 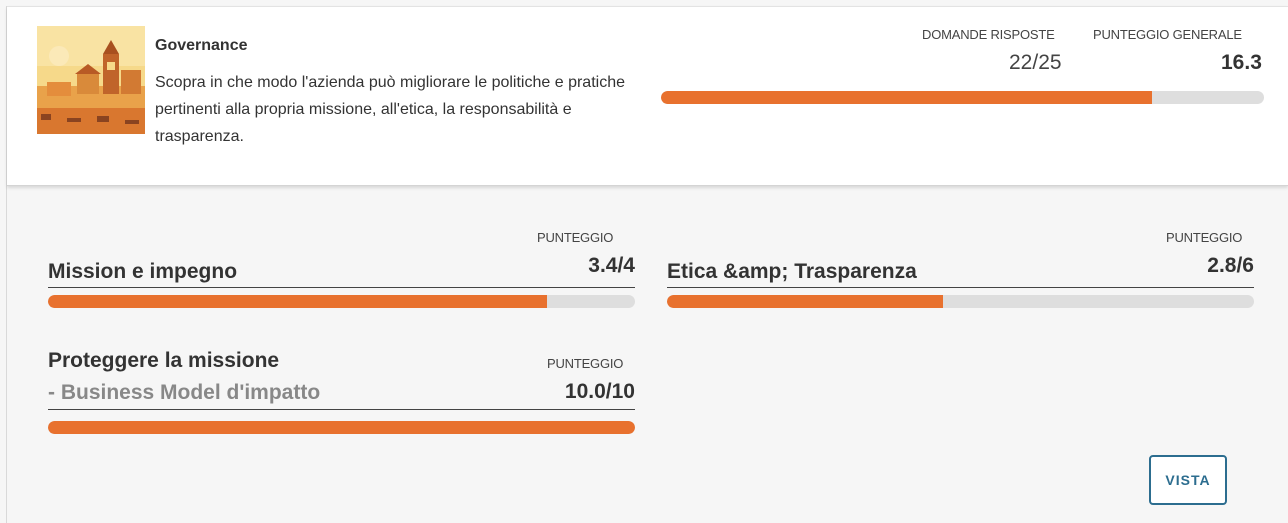 I want to click on overall-progress-fill, so click(x=907, y=97).